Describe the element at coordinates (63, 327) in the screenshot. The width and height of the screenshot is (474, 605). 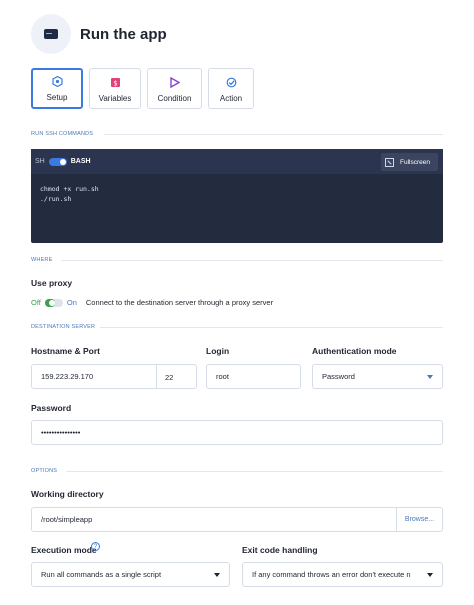
I see `section-label-destination: DESTINATION SERVER` at that location.